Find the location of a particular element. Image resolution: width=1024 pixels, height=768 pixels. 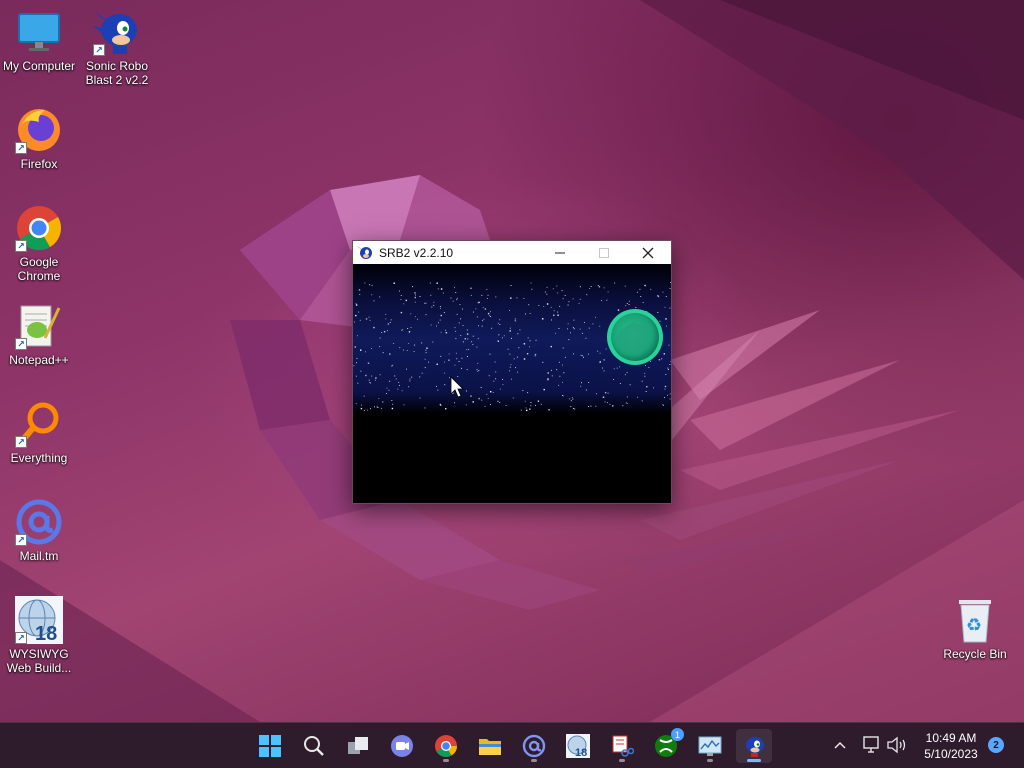

desktop-icon-my-computer: My Computer is located at coordinates (39, 40).